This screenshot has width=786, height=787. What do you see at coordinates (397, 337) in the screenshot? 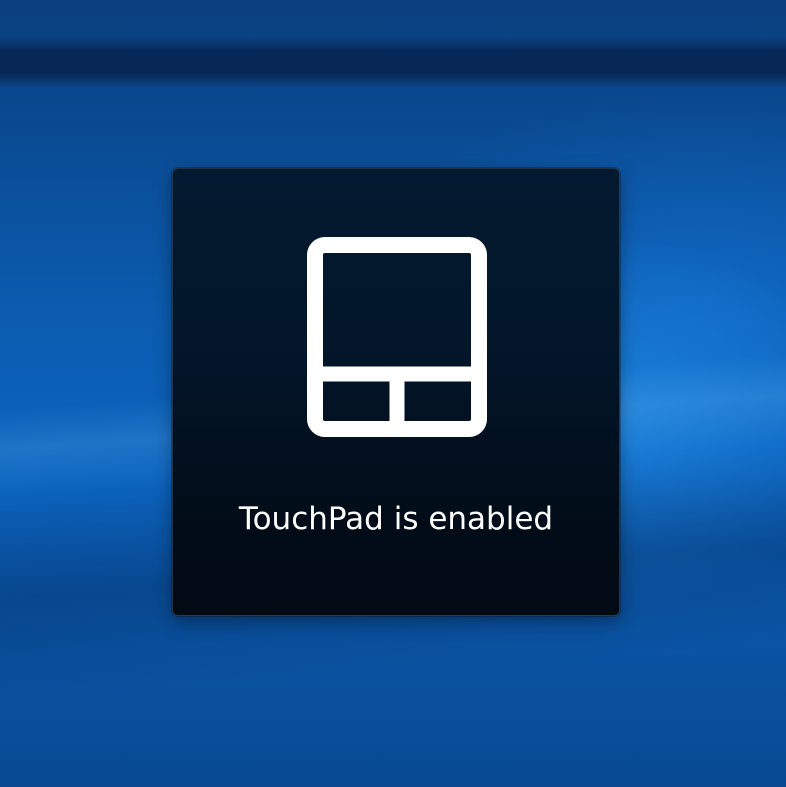
I see `touchpad-icon` at bounding box center [397, 337].